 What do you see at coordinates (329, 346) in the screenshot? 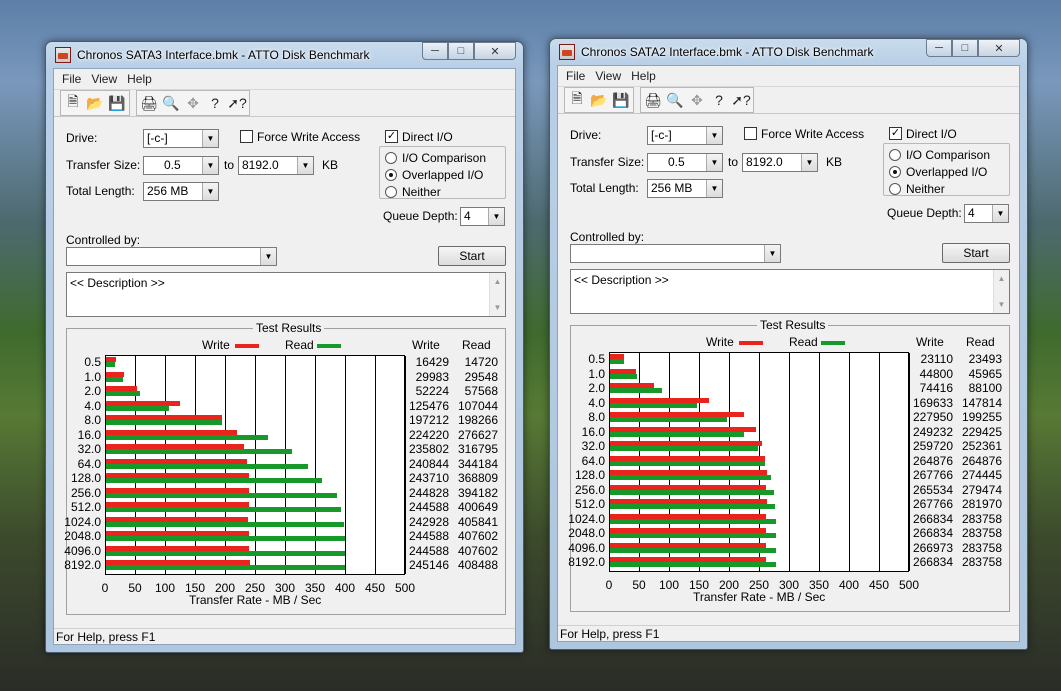
I see `legend-read-swatch` at bounding box center [329, 346].